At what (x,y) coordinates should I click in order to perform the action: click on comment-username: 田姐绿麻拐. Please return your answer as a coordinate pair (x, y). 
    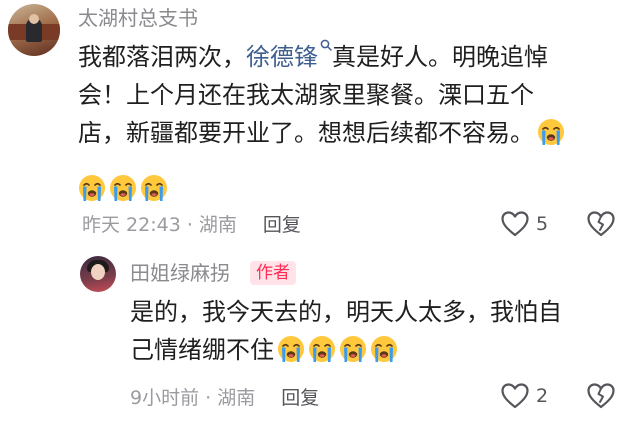
    Looking at the image, I should click on (180, 273).